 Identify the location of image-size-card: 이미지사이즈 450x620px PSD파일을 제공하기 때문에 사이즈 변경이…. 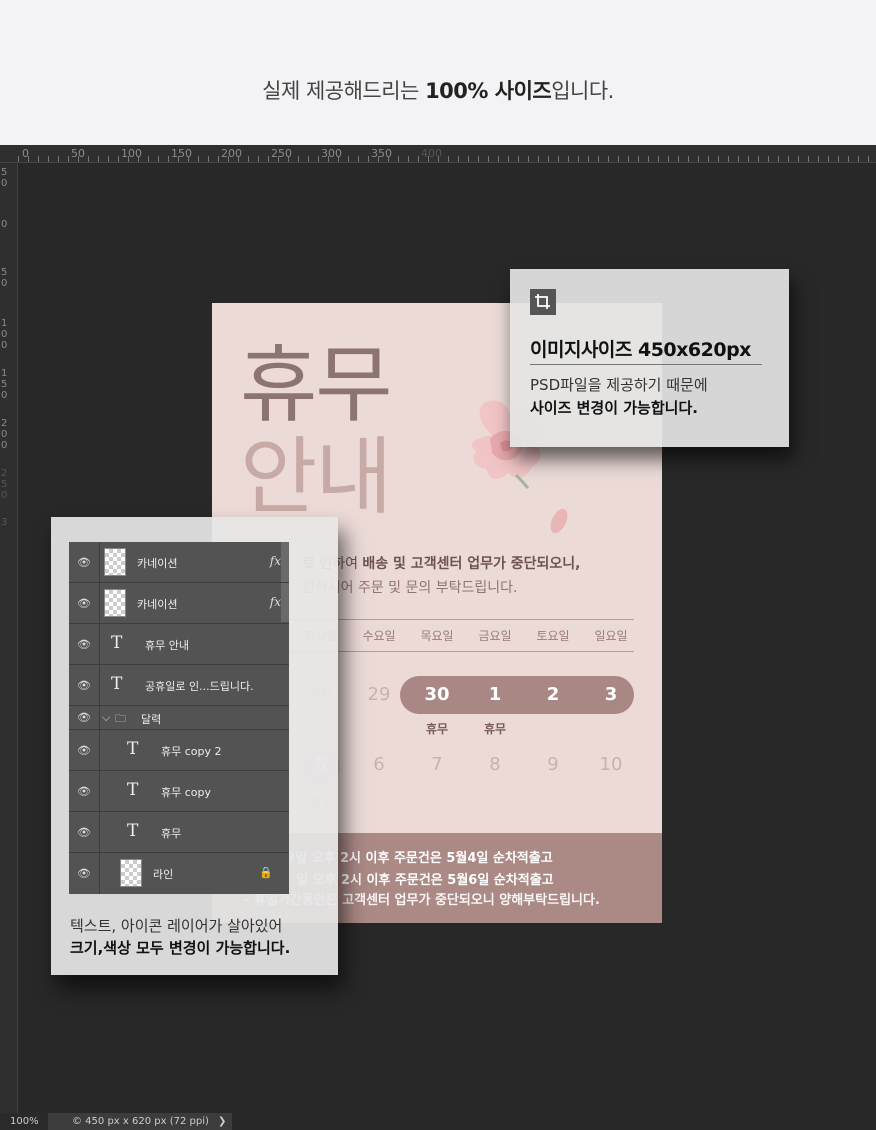
(649, 358).